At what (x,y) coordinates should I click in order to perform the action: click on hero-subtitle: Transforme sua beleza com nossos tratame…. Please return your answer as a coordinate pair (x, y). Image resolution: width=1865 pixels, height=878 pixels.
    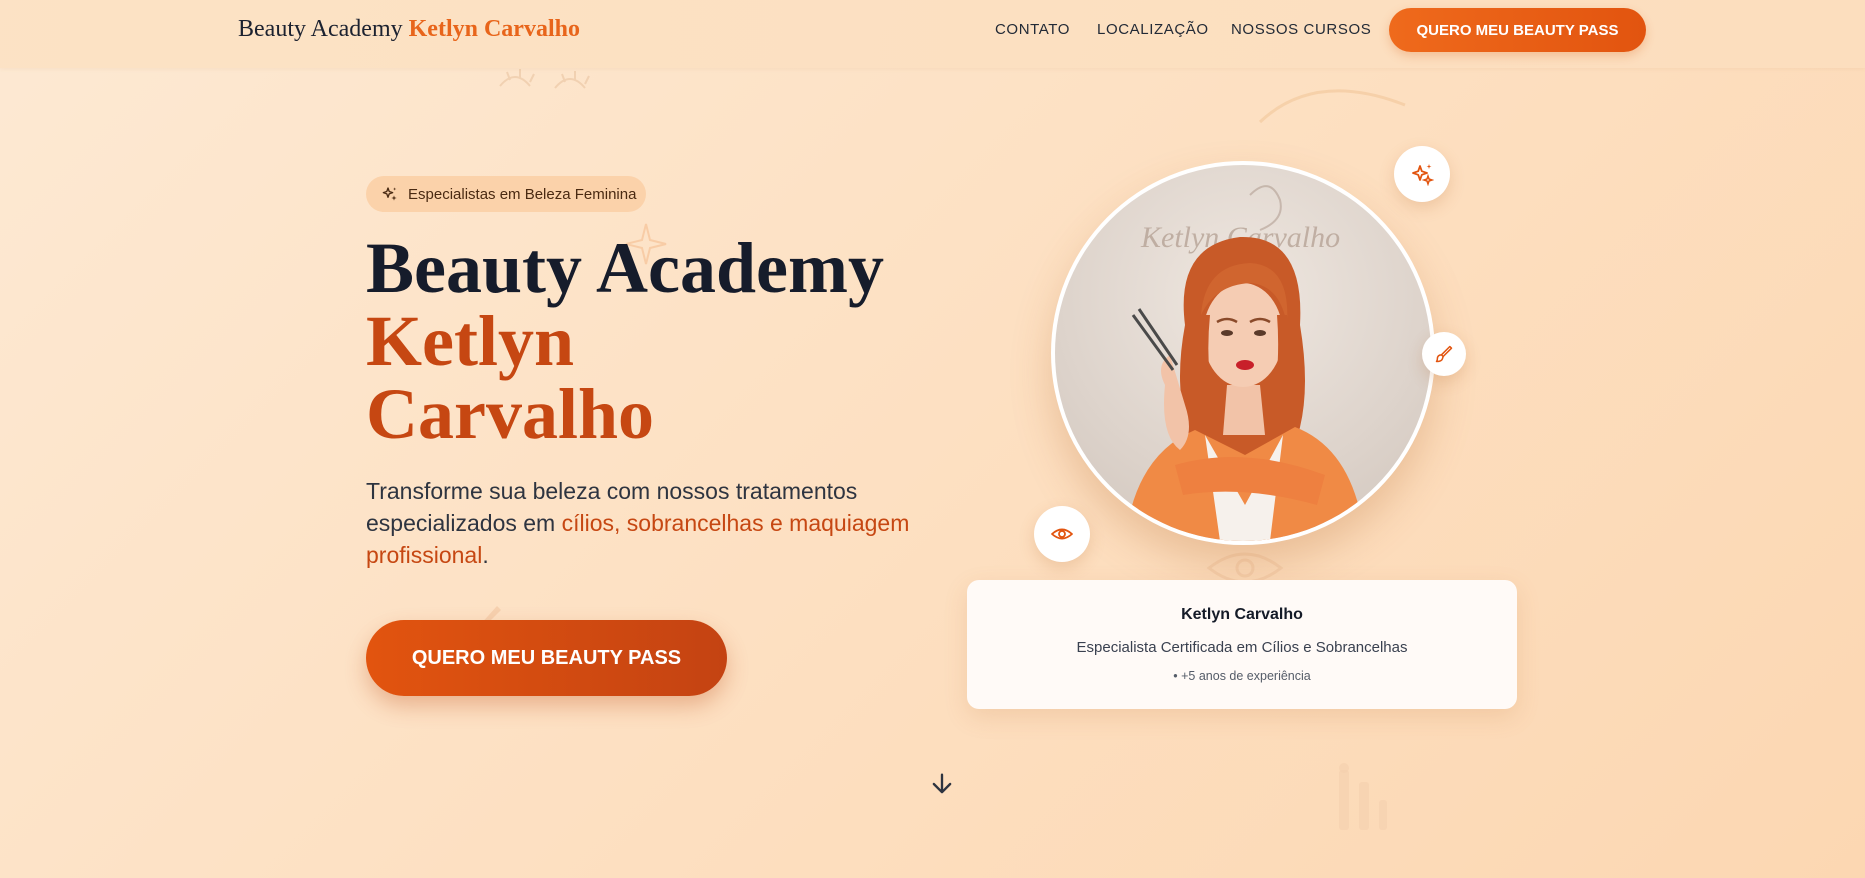
    Looking at the image, I should click on (646, 523).